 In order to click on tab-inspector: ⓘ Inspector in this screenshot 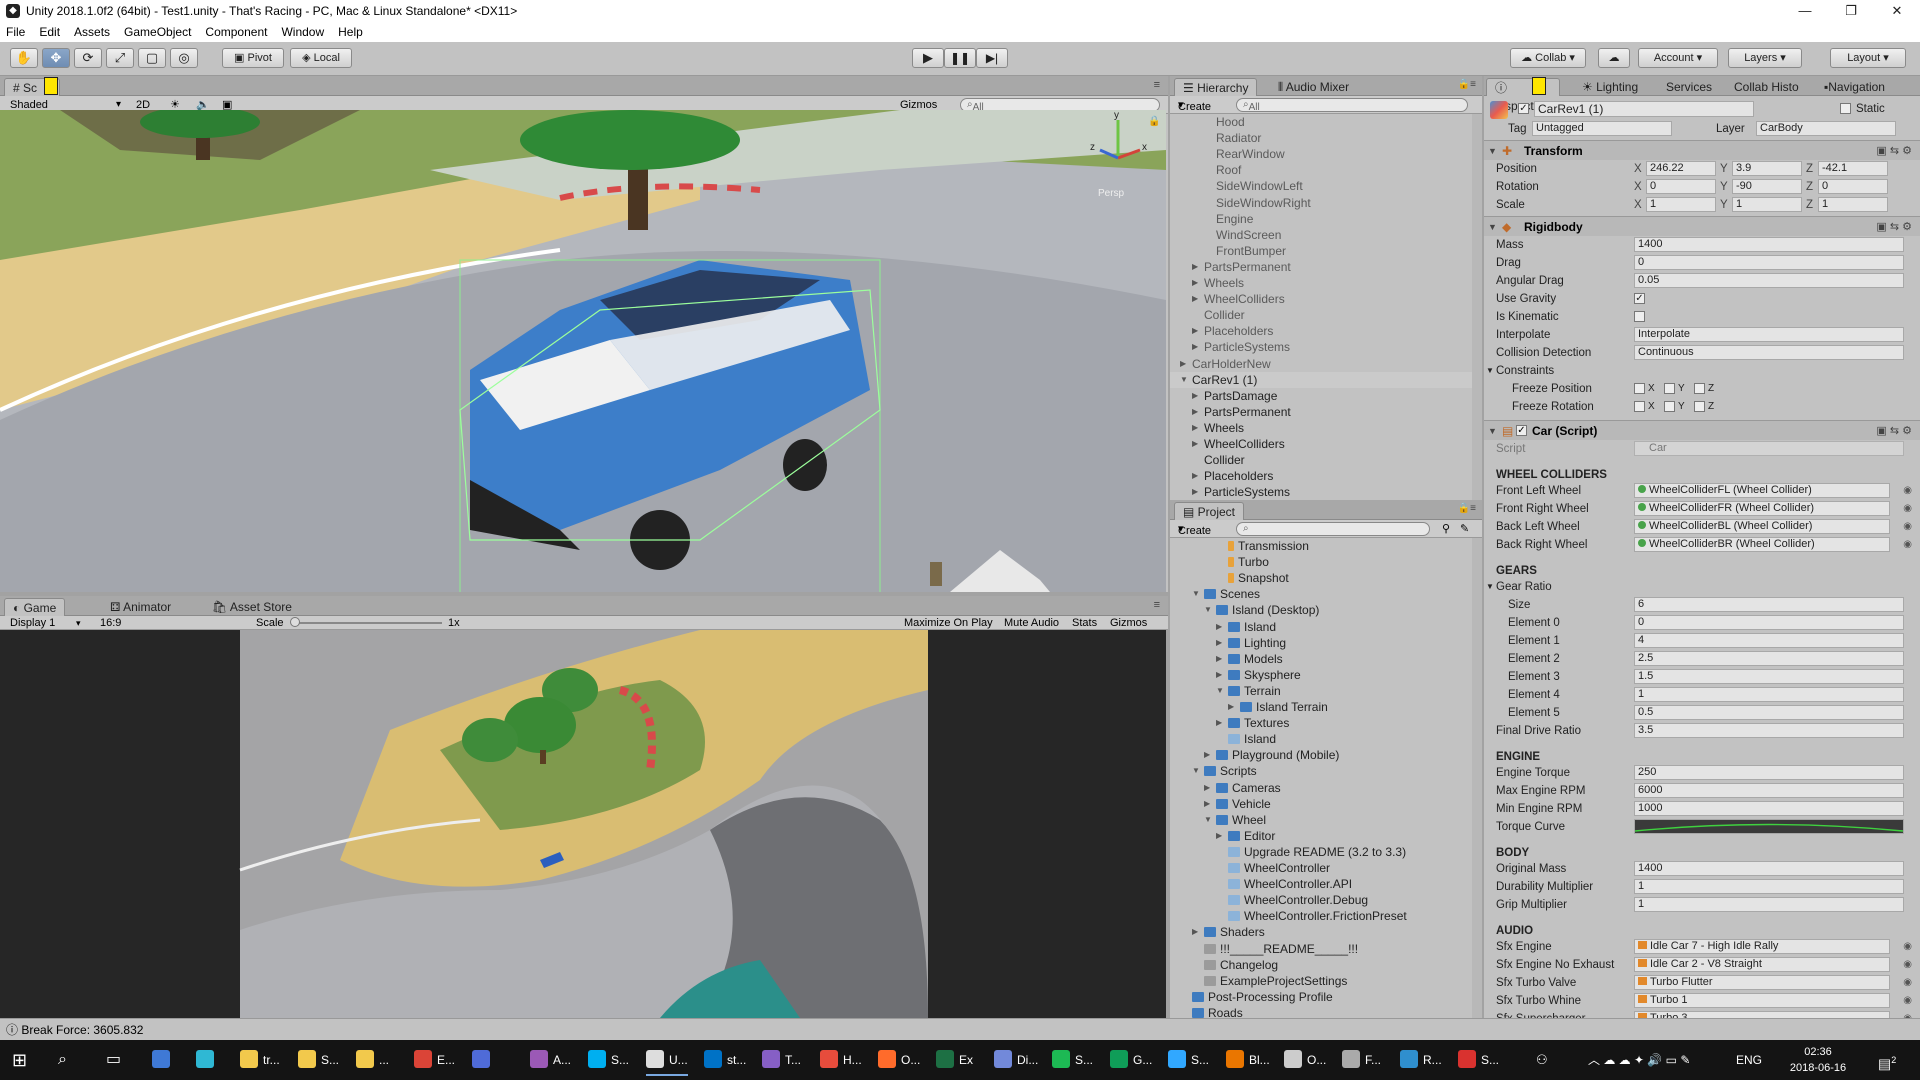, I will do `click(1523, 95)`.